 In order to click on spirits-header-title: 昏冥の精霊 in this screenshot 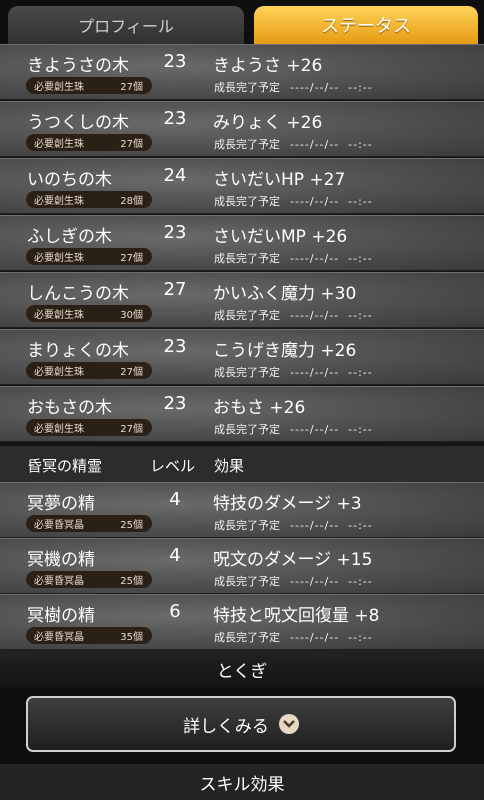, I will do `click(65, 466)`.